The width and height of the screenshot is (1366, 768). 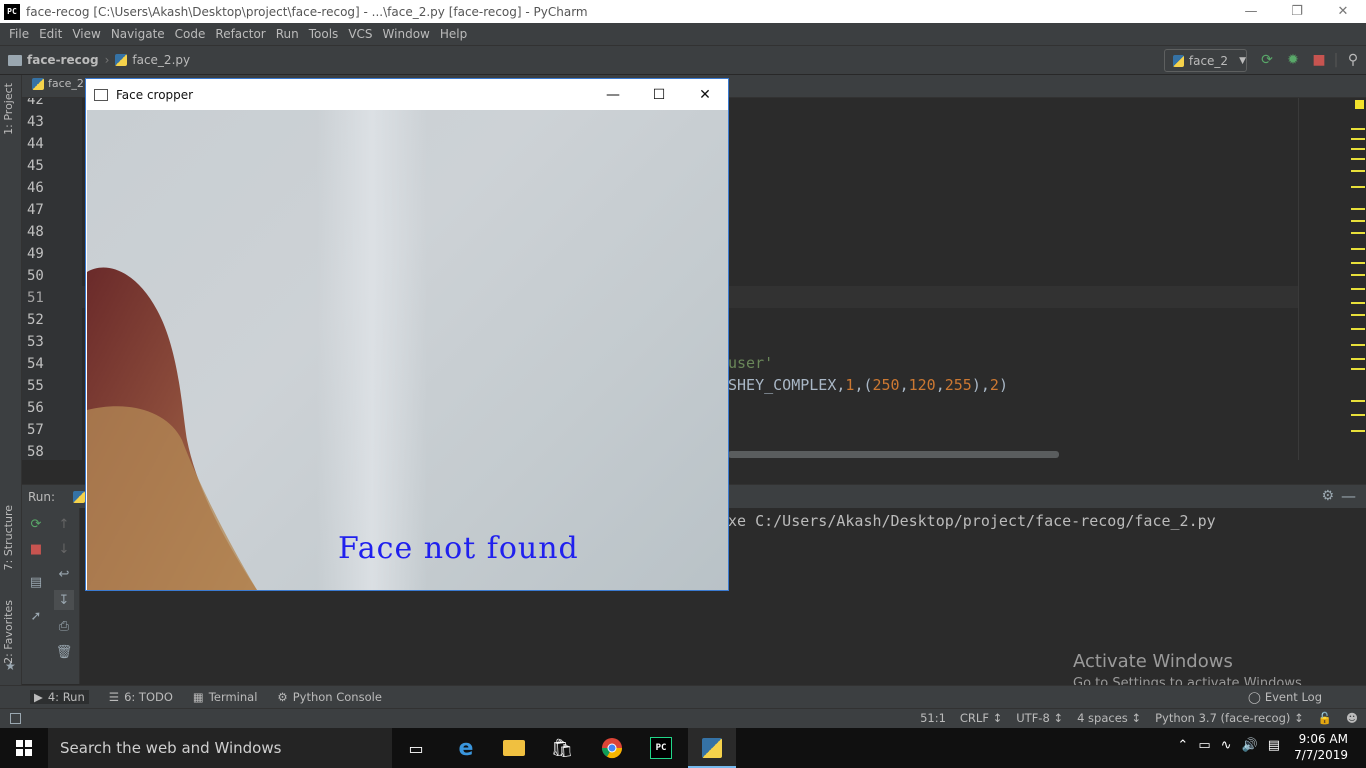 I want to click on pycharm-taskbar-icon: PC, so click(x=661, y=748).